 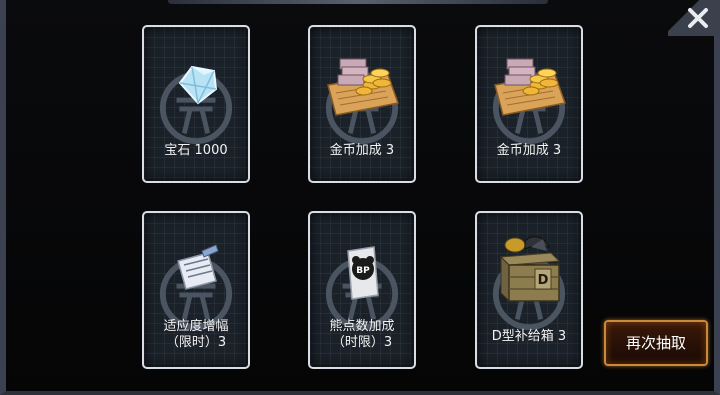 I want to click on reward-card-4: 适应度增幅 （限时）3, so click(x=196, y=290).